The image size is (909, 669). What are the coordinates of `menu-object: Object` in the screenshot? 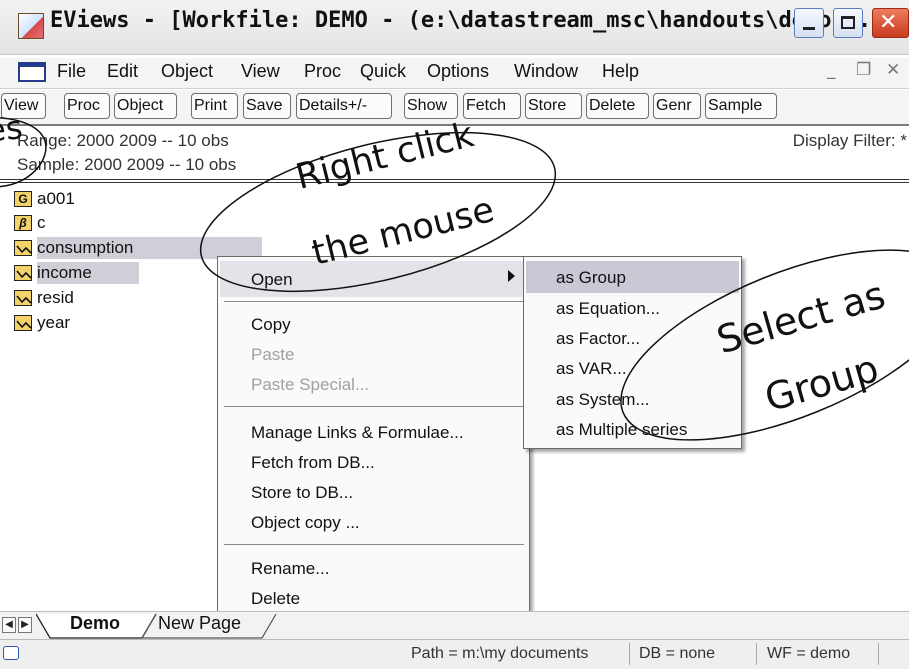 It's located at (187, 71).